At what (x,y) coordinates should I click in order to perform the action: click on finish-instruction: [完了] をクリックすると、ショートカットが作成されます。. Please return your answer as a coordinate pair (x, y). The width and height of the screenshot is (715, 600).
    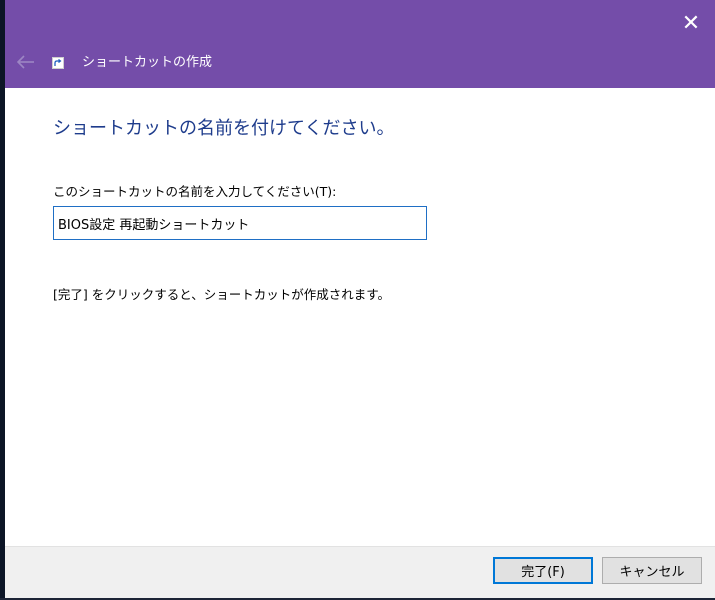
    Looking at the image, I should click on (221, 294).